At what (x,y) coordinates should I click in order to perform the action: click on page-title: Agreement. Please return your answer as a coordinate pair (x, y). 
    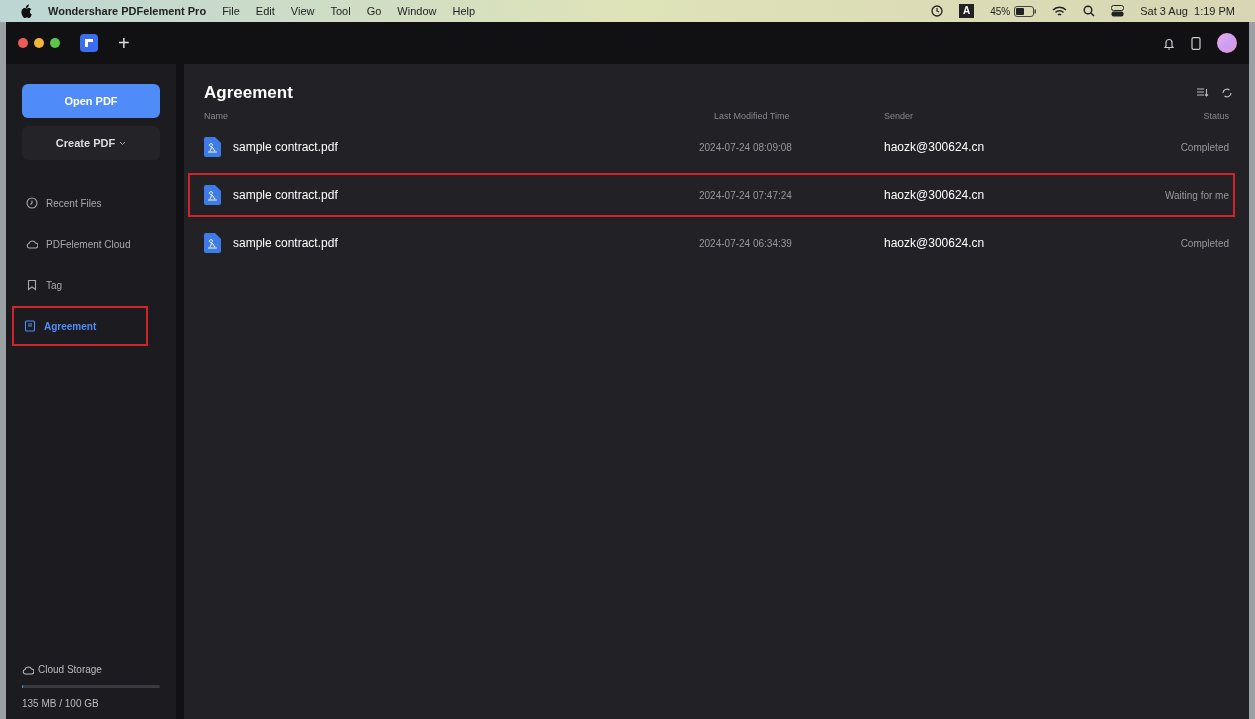
    Looking at the image, I should click on (248, 93).